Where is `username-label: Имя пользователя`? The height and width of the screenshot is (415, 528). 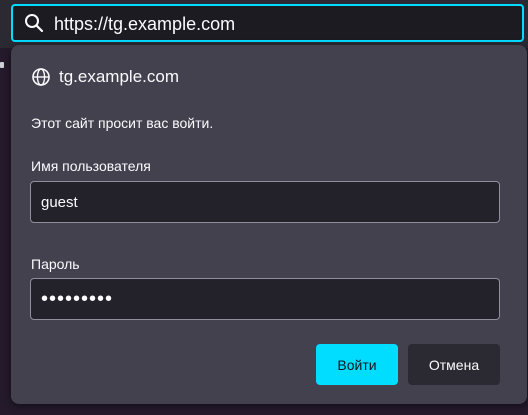 username-label: Имя пользователя is located at coordinates (91, 166).